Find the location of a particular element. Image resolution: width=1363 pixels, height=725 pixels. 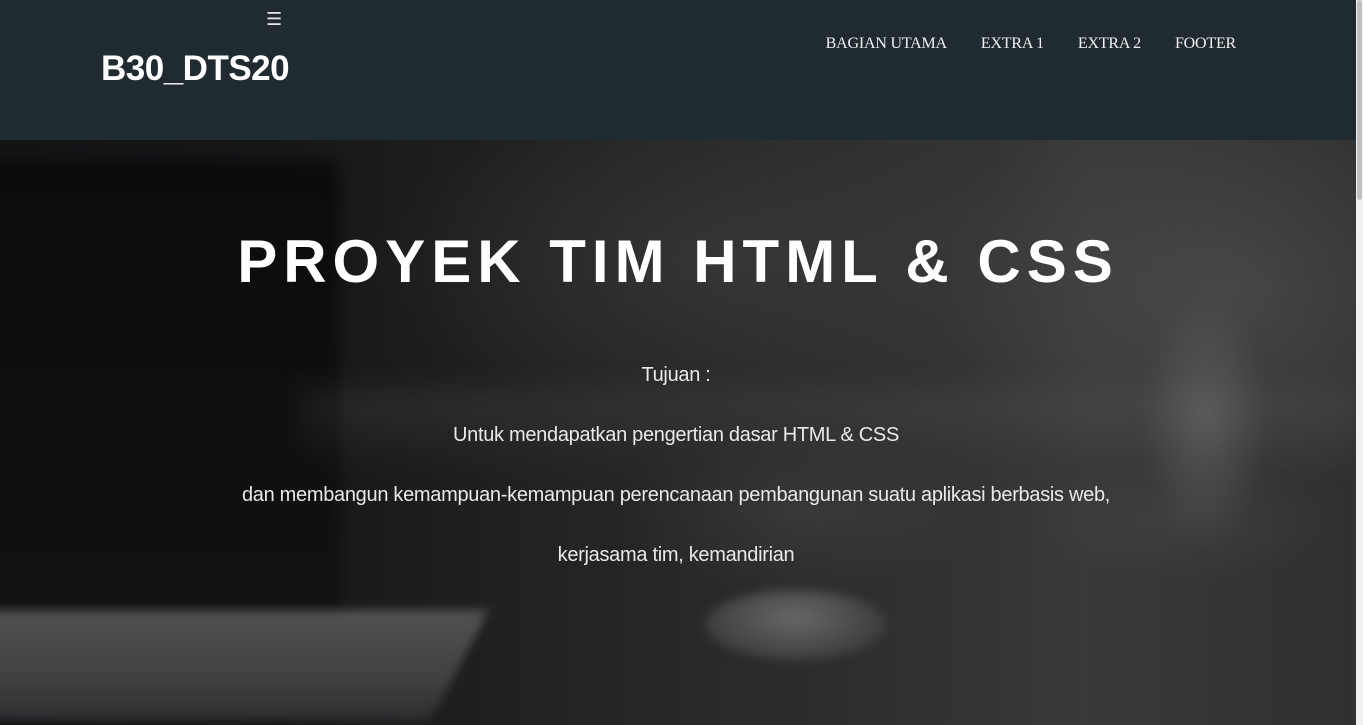

background-cup is located at coordinates (795, 625).